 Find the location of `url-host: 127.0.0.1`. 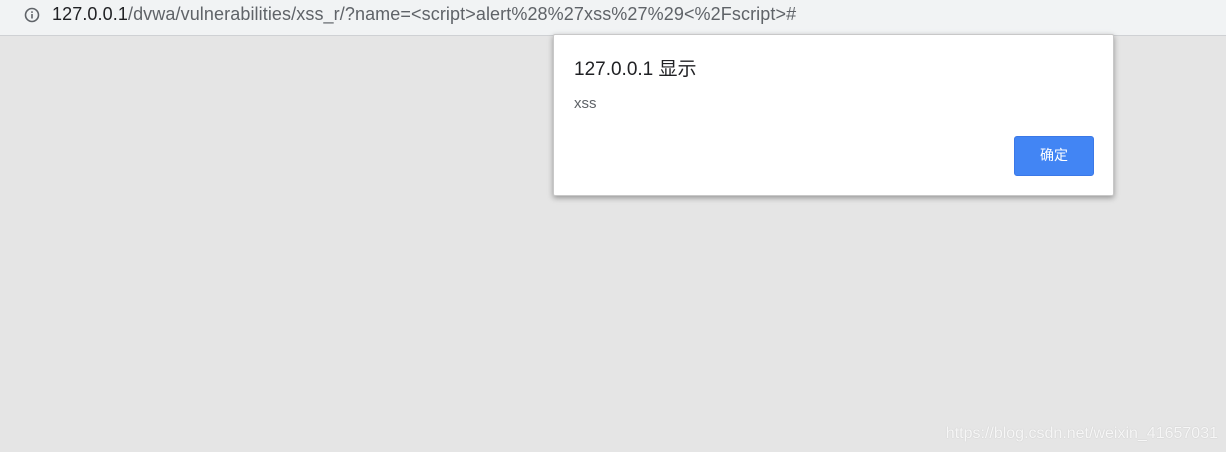

url-host: 127.0.0.1 is located at coordinates (90, 14).